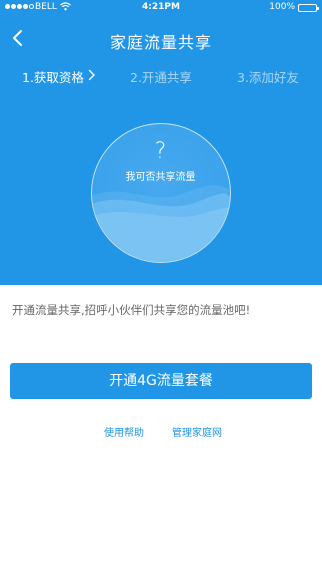 This screenshot has width=322, height=572. Describe the element at coordinates (160, 151) in the screenshot. I see `question-mark-icon: ?` at that location.